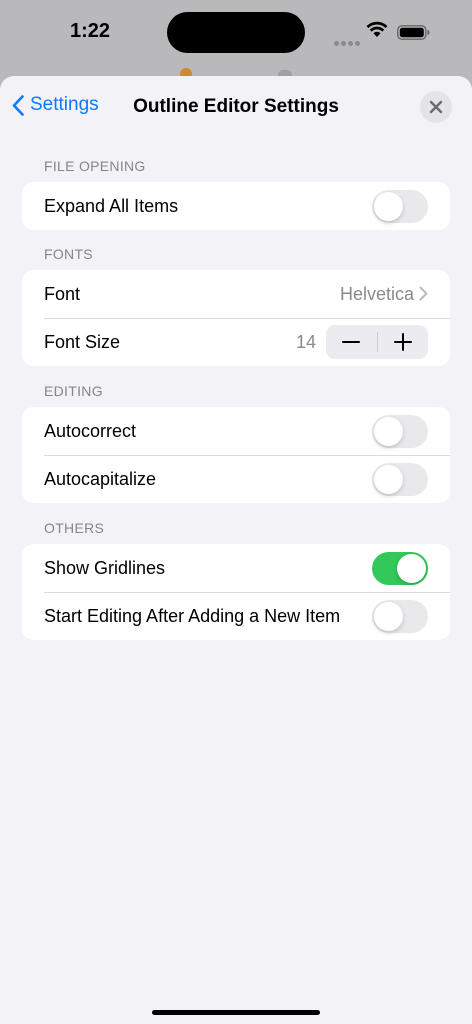  What do you see at coordinates (400, 479) in the screenshot?
I see `autocapitalize-toggle` at bounding box center [400, 479].